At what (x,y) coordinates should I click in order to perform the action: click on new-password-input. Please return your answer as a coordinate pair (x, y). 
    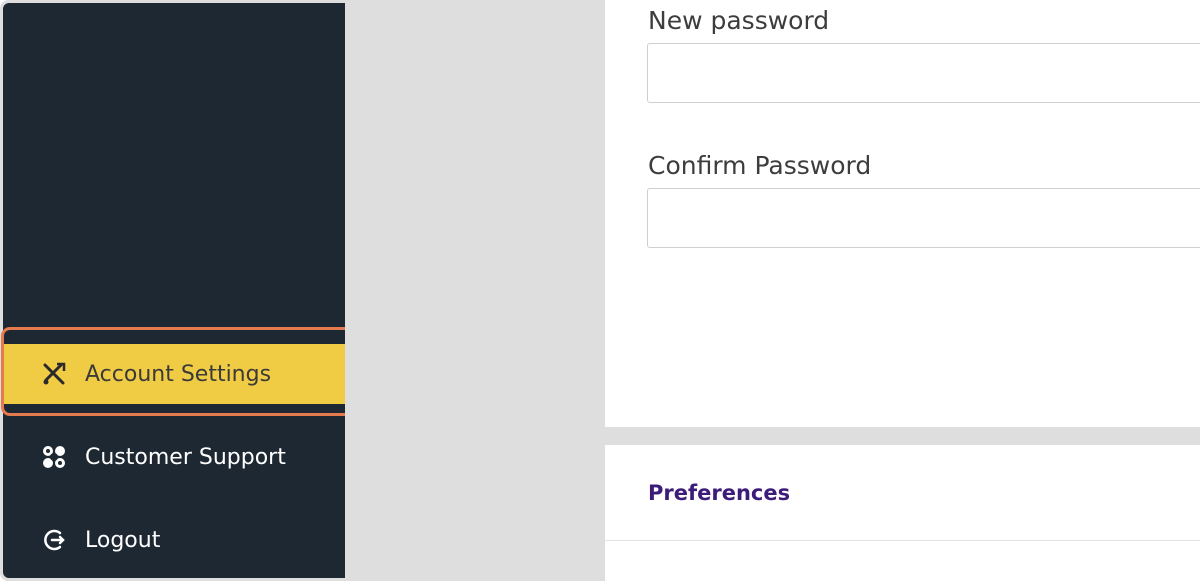
    Looking at the image, I should click on (923, 73).